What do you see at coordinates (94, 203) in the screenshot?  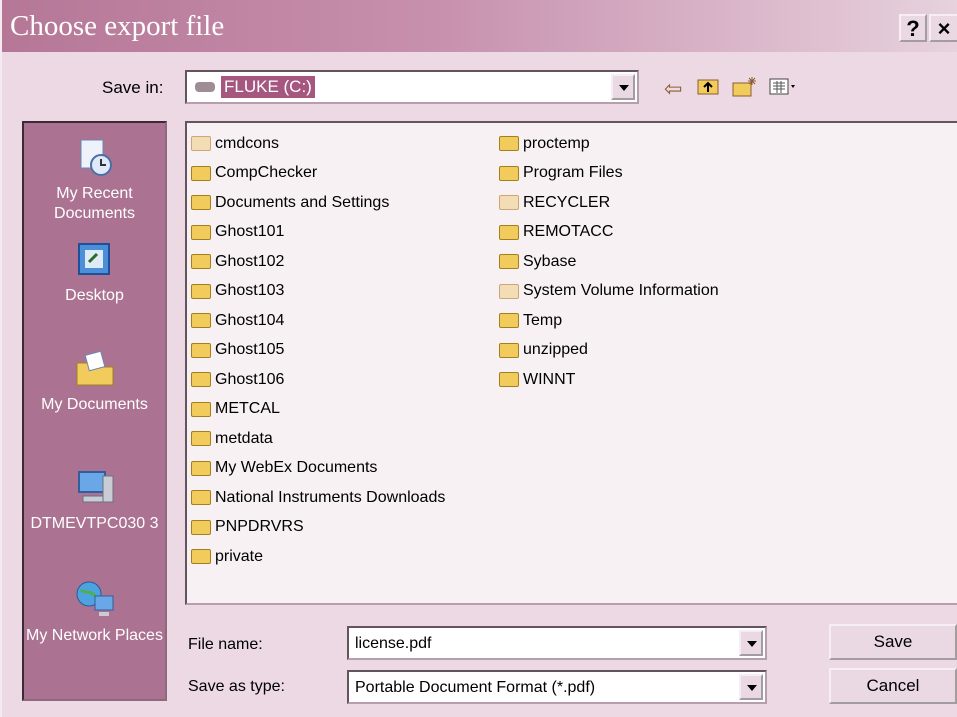 I see `place-label: My Recent Documents` at bounding box center [94, 203].